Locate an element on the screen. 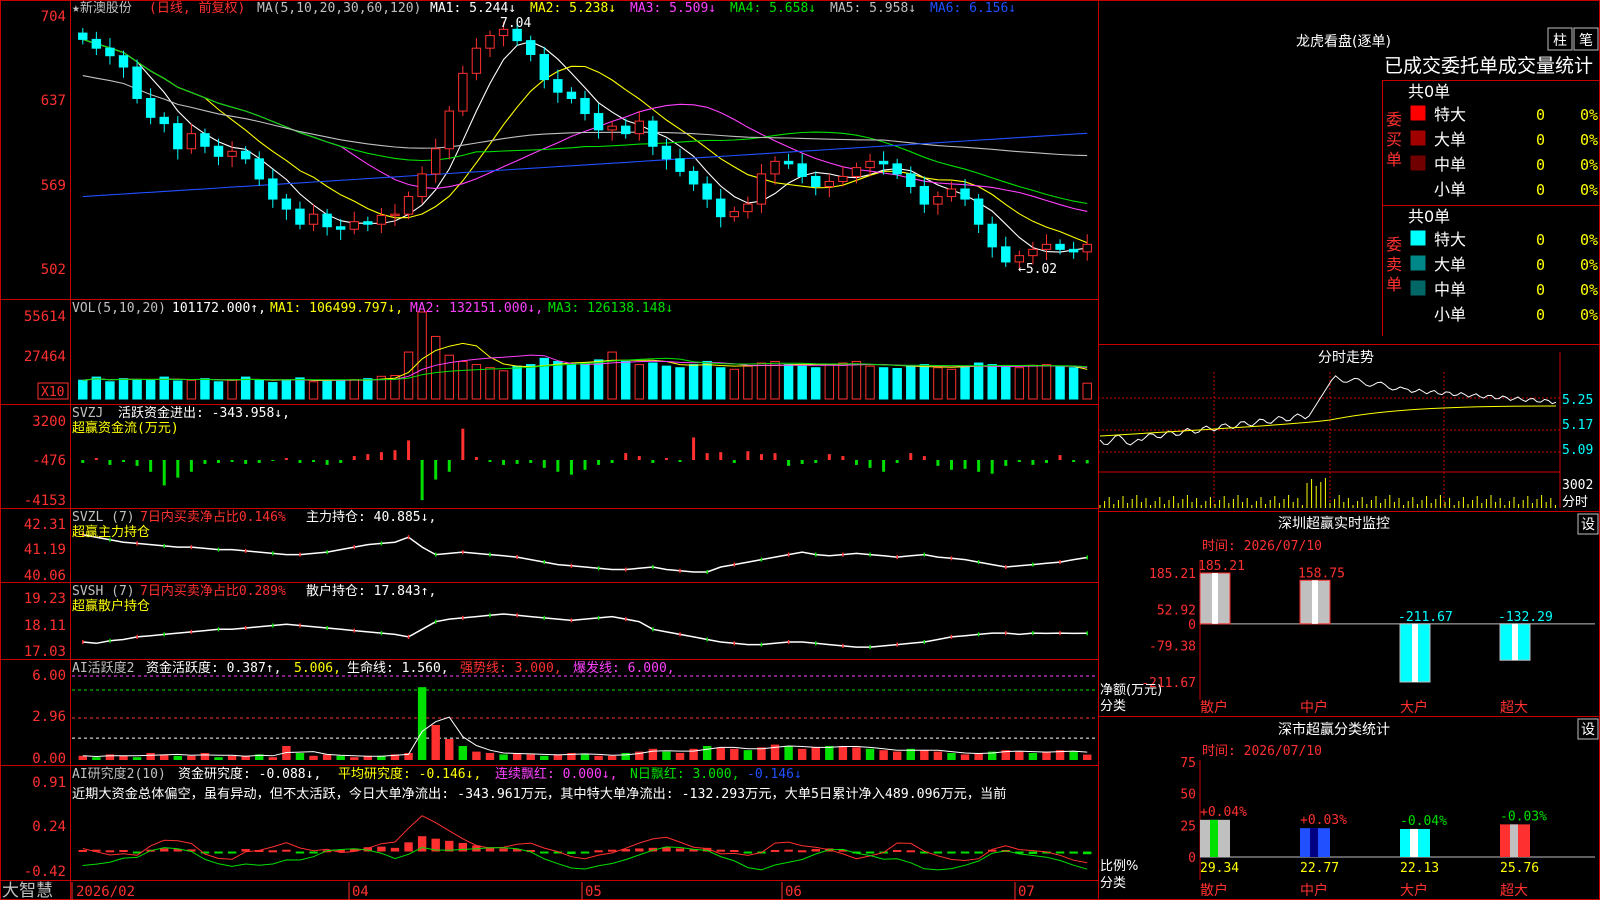 This screenshot has height=900, width=1600. ma-legend-4: MA4: 5.658↓ is located at coordinates (773, 8).